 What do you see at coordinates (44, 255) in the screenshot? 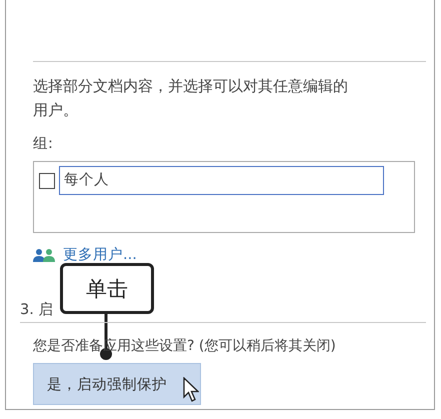
I see `users-icon` at bounding box center [44, 255].